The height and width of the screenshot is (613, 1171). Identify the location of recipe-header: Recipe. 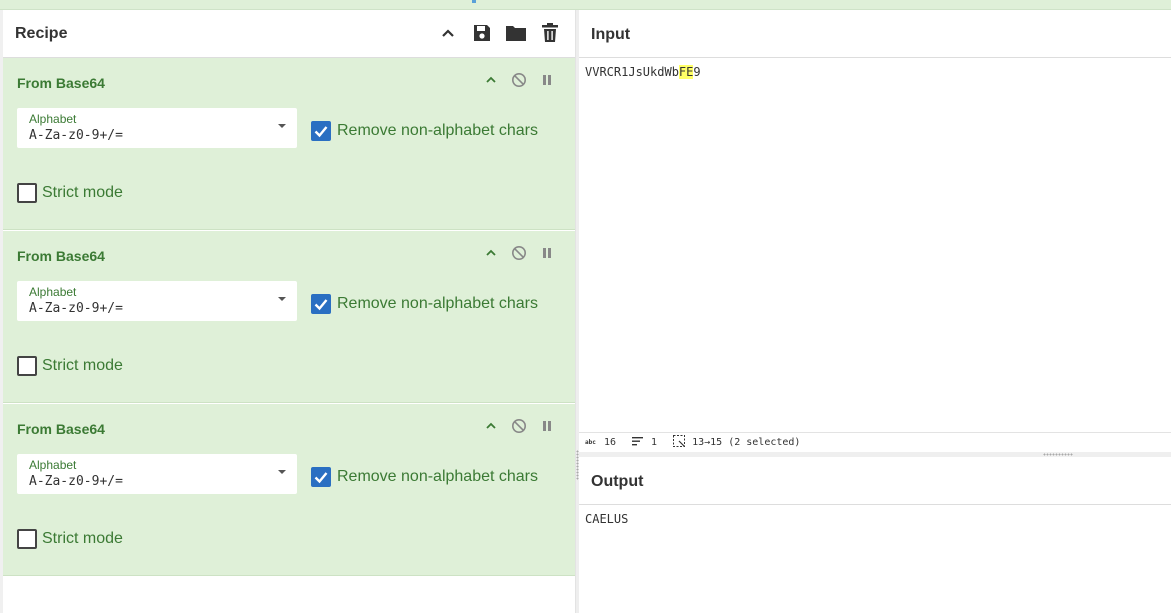
(289, 34).